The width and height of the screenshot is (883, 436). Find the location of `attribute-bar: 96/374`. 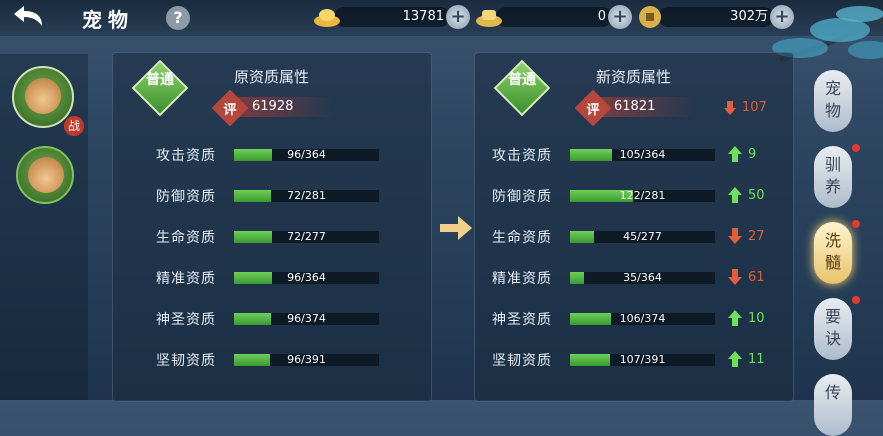

attribute-bar: 96/374 is located at coordinates (306, 318).